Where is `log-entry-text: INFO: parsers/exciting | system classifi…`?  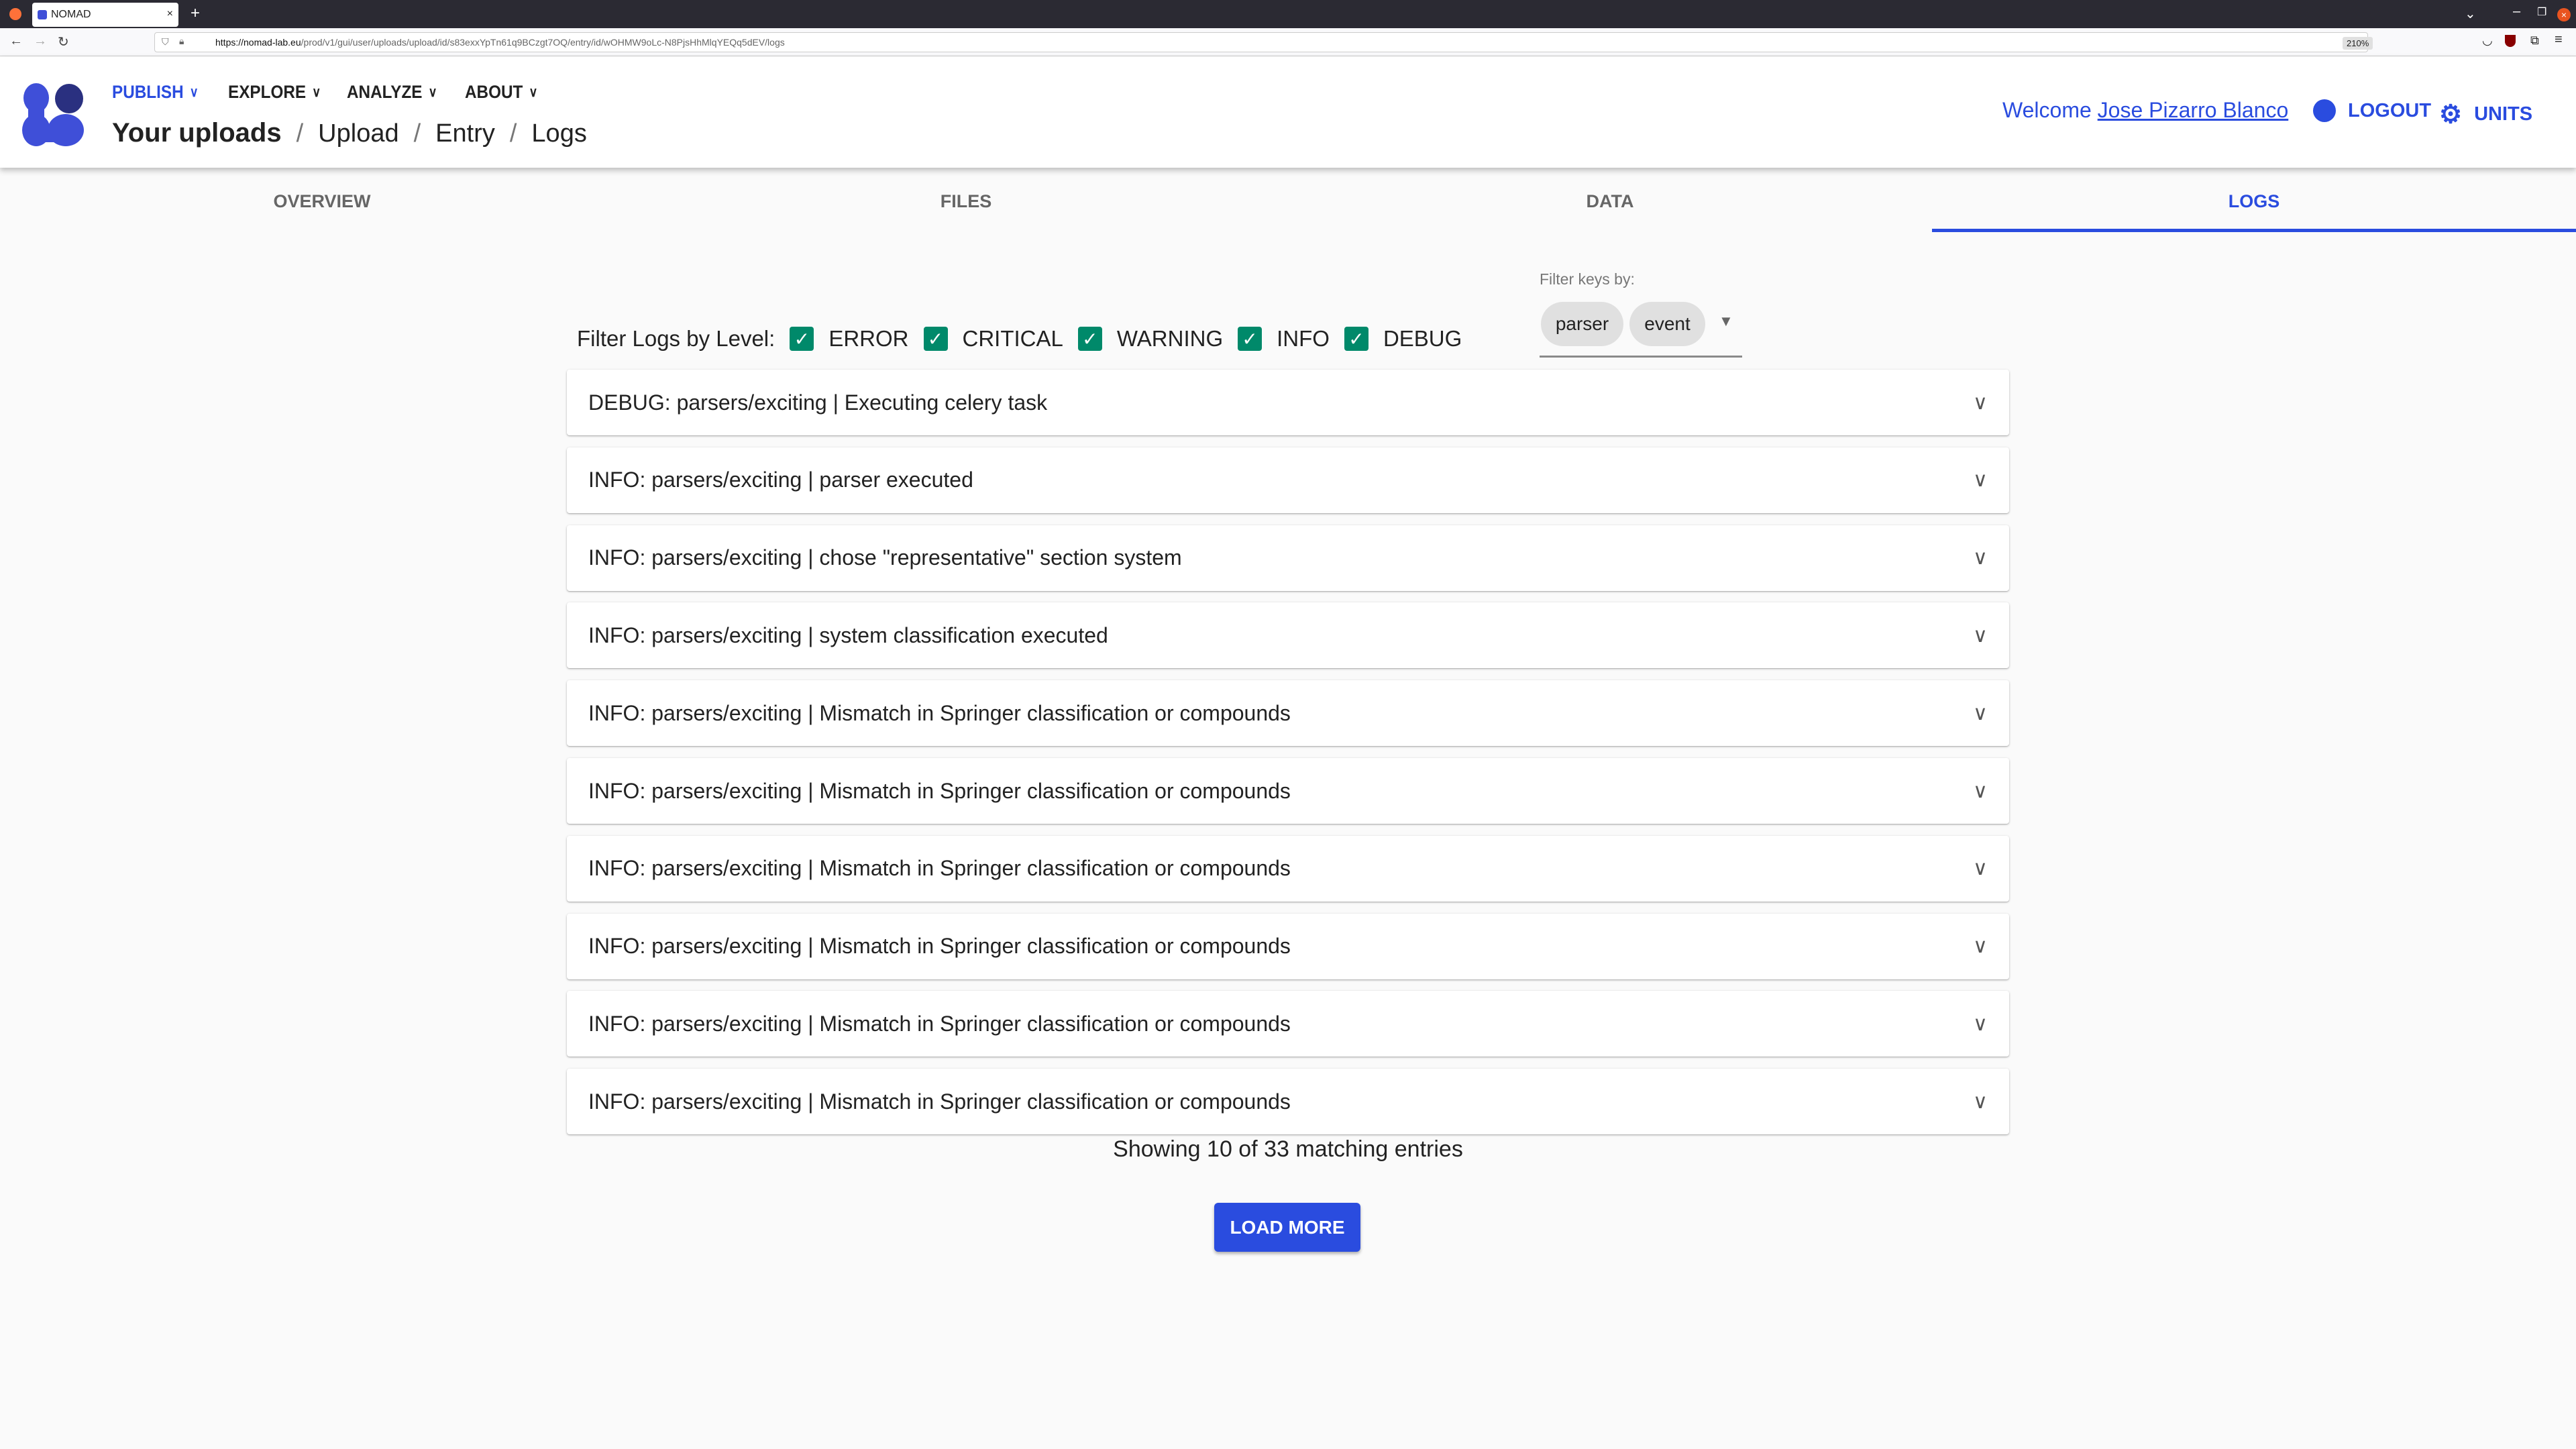 log-entry-text: INFO: parsers/exciting | system classifi… is located at coordinates (848, 635).